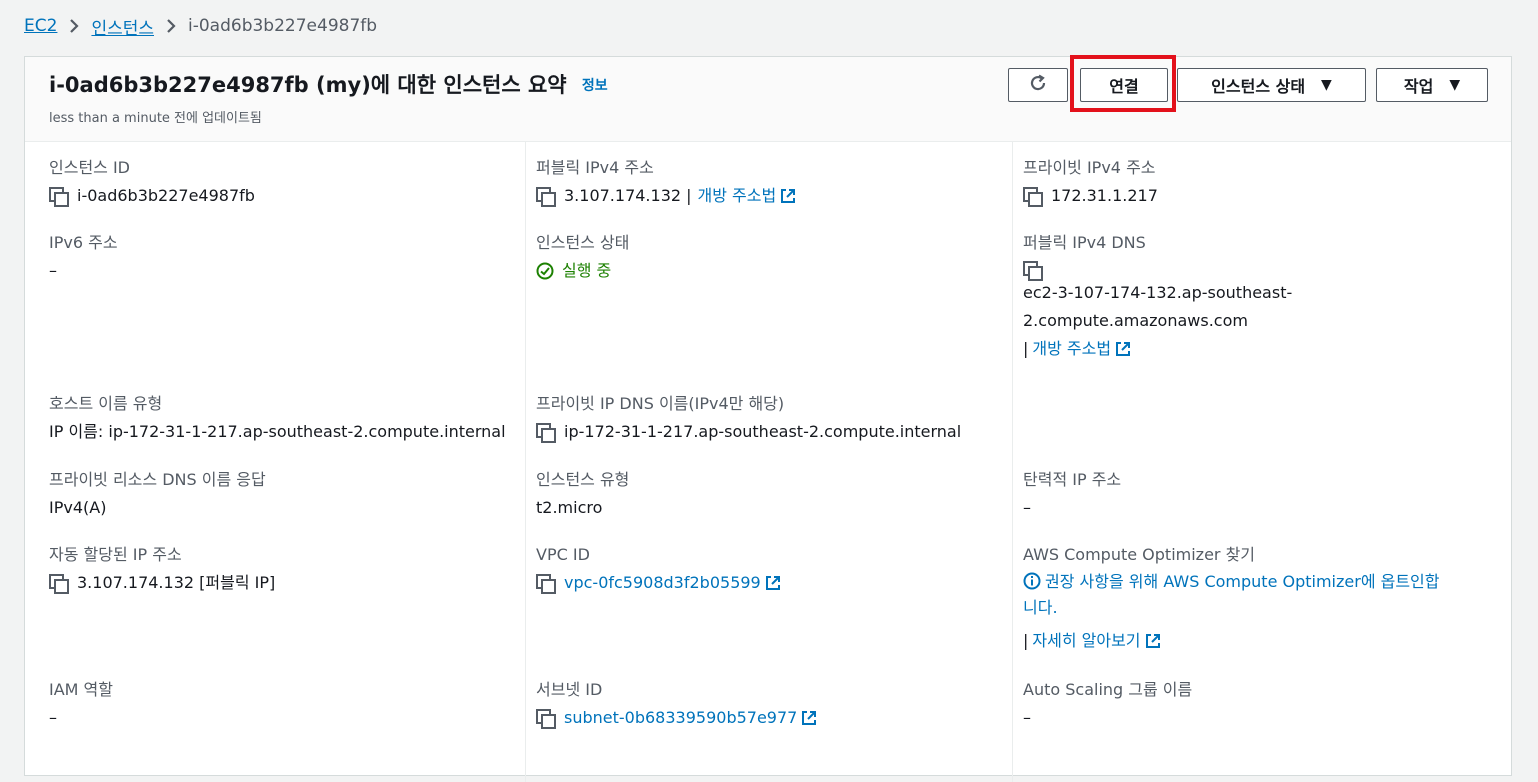 This screenshot has width=1538, height=782. What do you see at coordinates (771, 182) in the screenshot?
I see `field-public-ipv4: 퍼블릭 IPv4 주소 3.107.174.132 | 개방 주소법` at bounding box center [771, 182].